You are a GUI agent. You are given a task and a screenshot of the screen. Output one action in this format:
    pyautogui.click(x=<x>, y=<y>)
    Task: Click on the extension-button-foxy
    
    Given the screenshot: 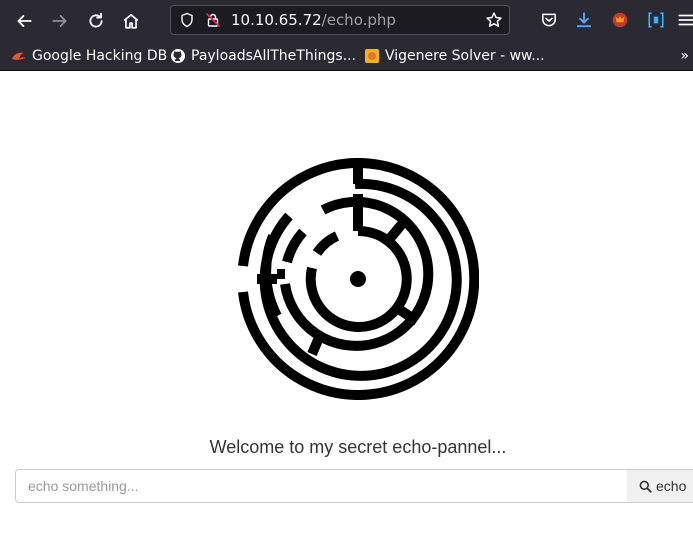 What is the action you would take?
    pyautogui.click(x=620, y=20)
    